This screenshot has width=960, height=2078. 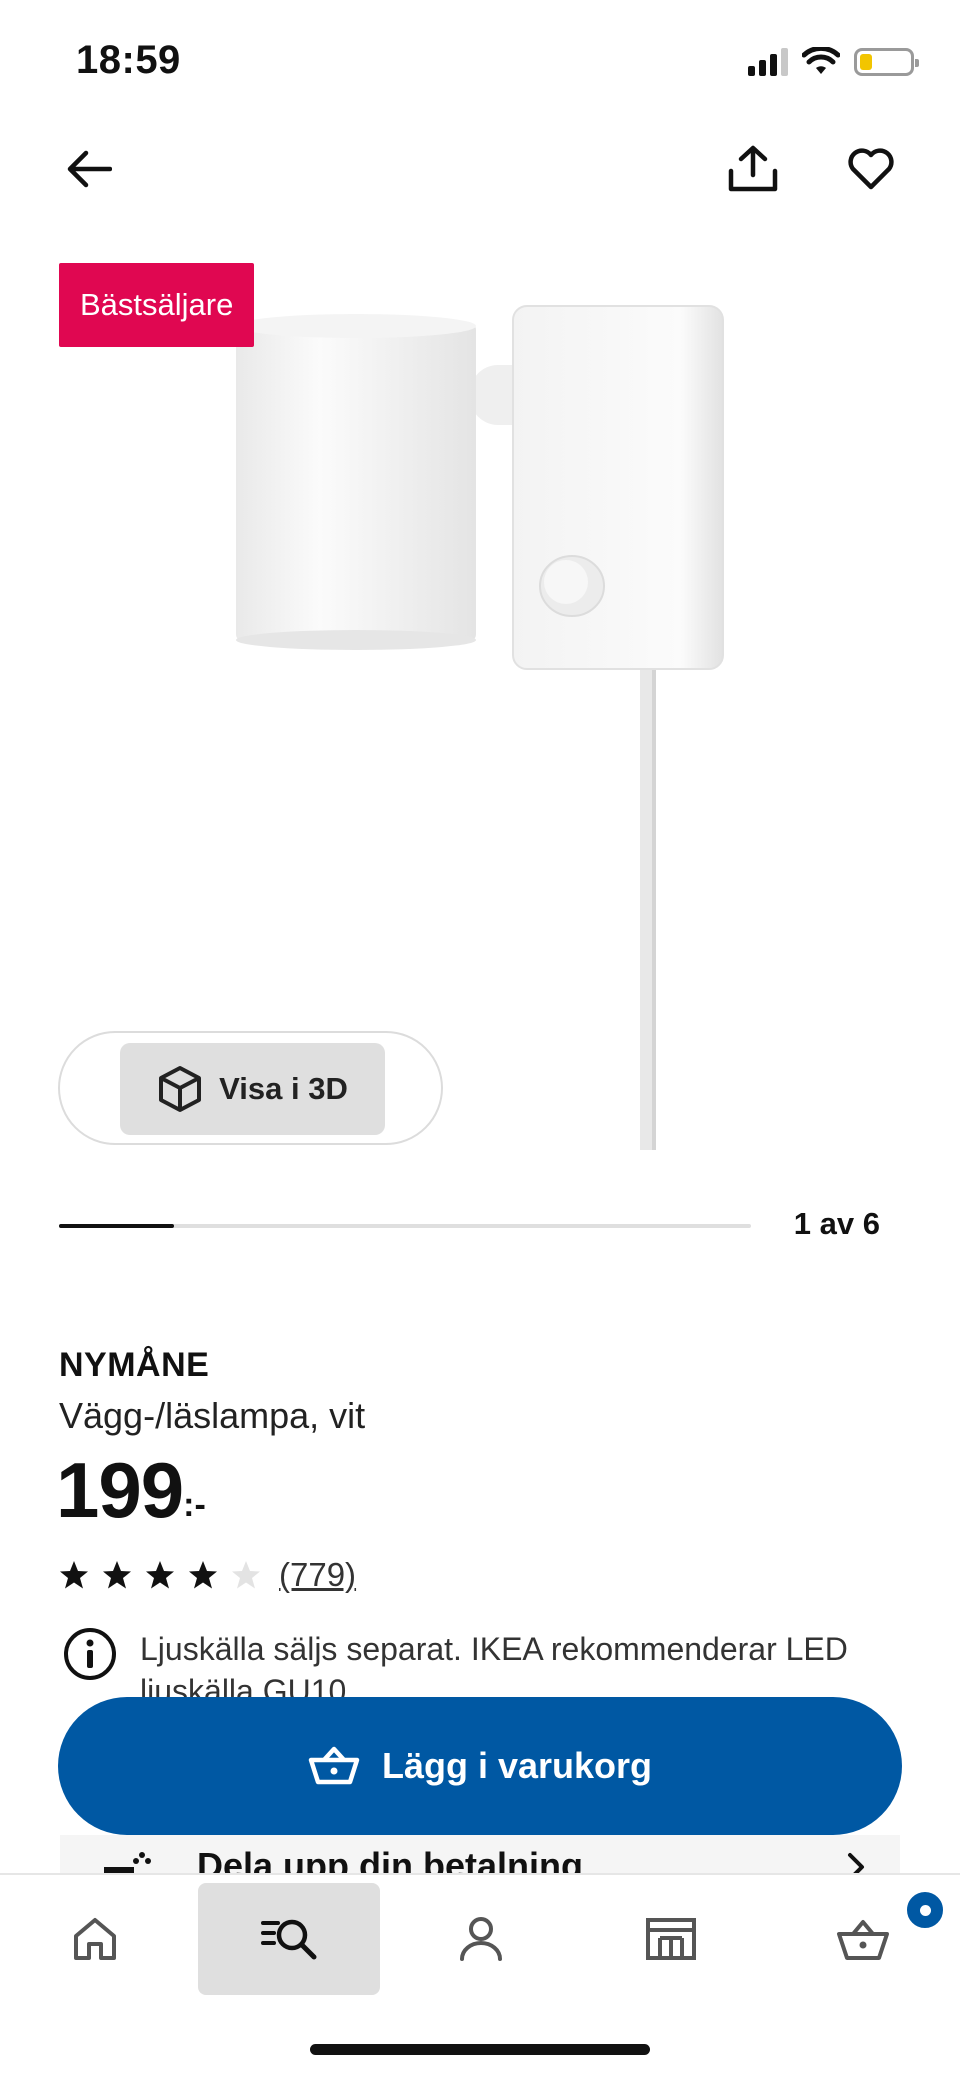 I want to click on heart-icon, so click(x=871, y=169).